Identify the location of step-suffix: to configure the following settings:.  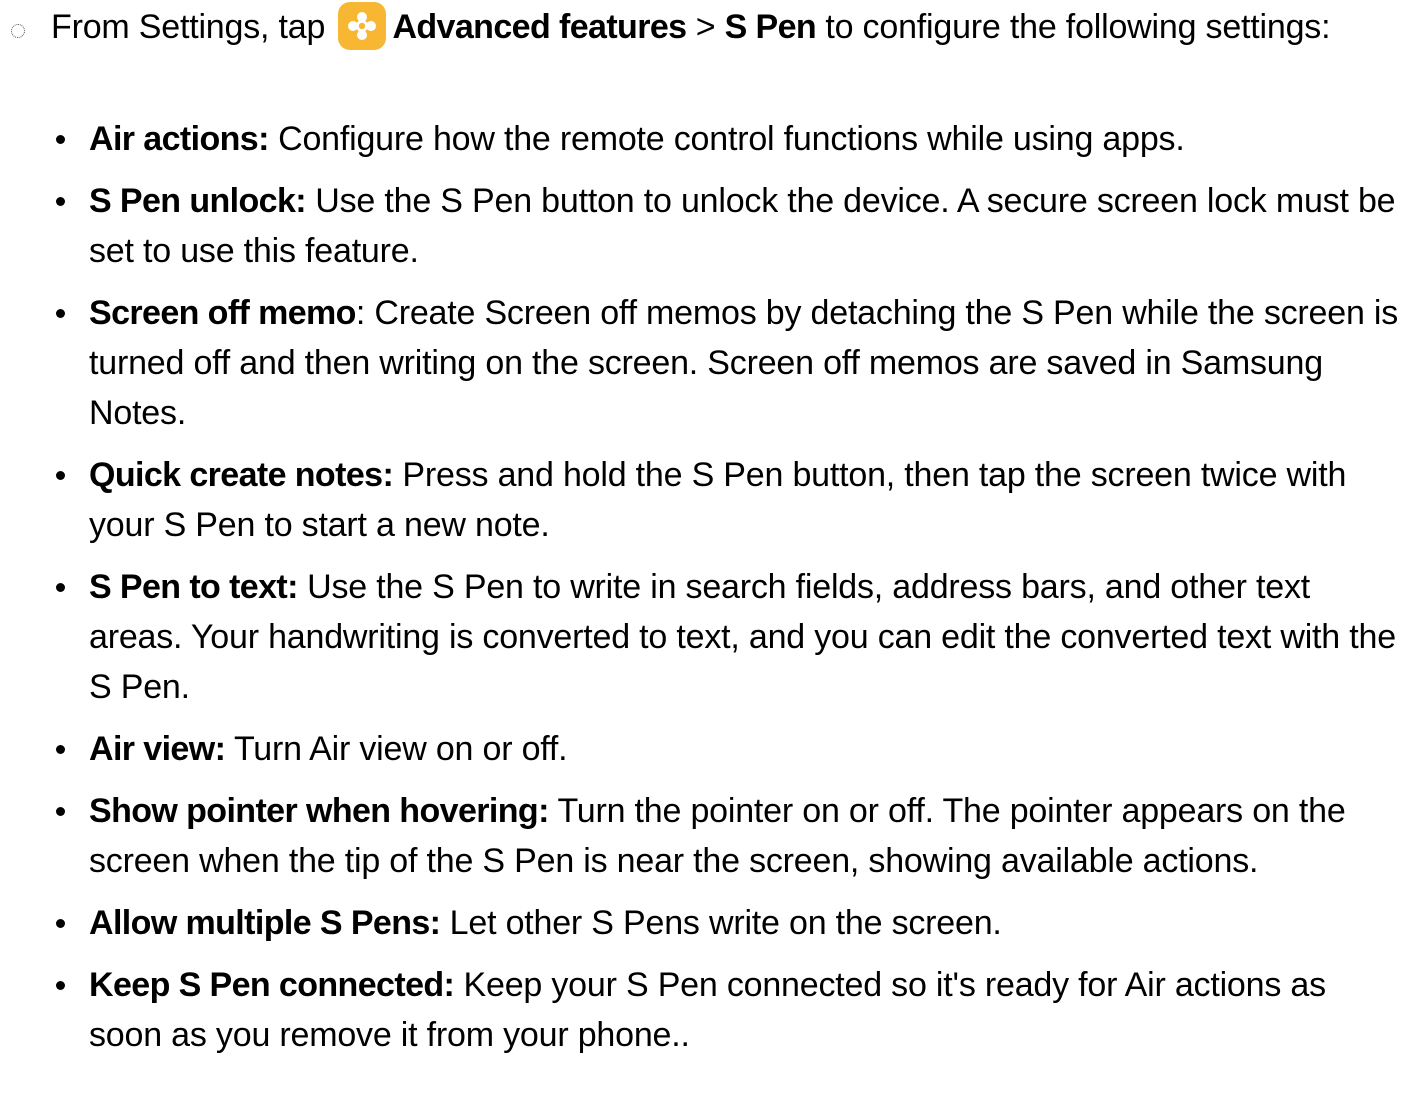
(1073, 27).